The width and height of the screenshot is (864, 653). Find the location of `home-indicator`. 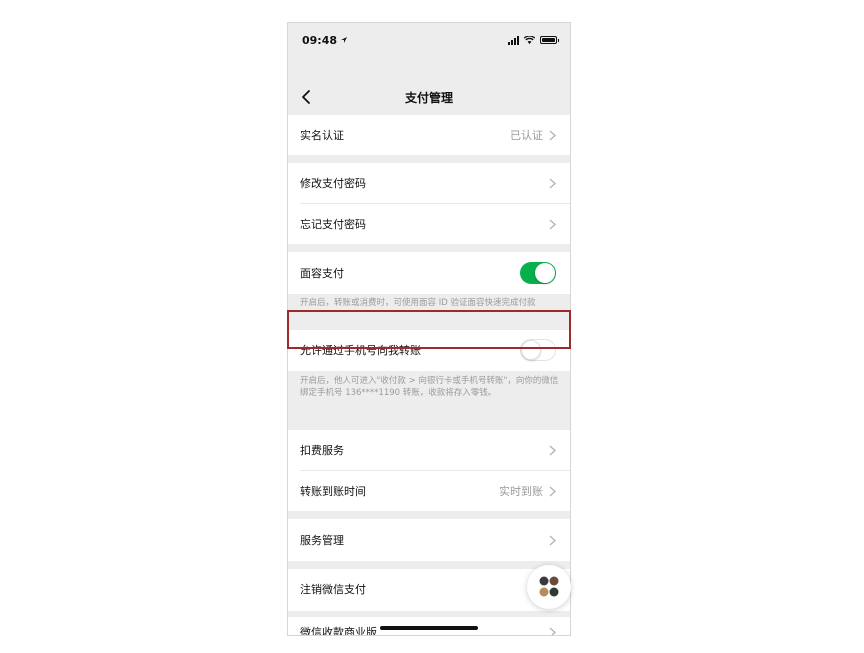

home-indicator is located at coordinates (429, 628).